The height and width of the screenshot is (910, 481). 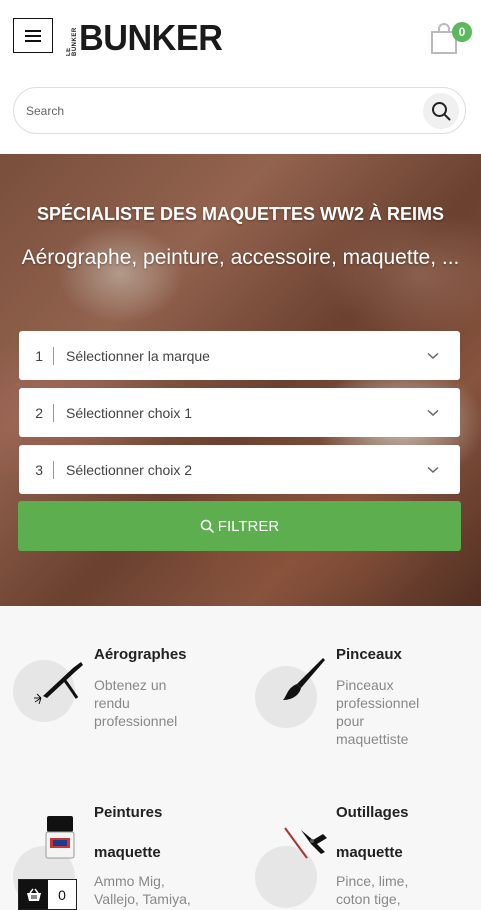 I want to click on select-choice-2: 3 Sélectionner choix 2, so click(x=239, y=469).